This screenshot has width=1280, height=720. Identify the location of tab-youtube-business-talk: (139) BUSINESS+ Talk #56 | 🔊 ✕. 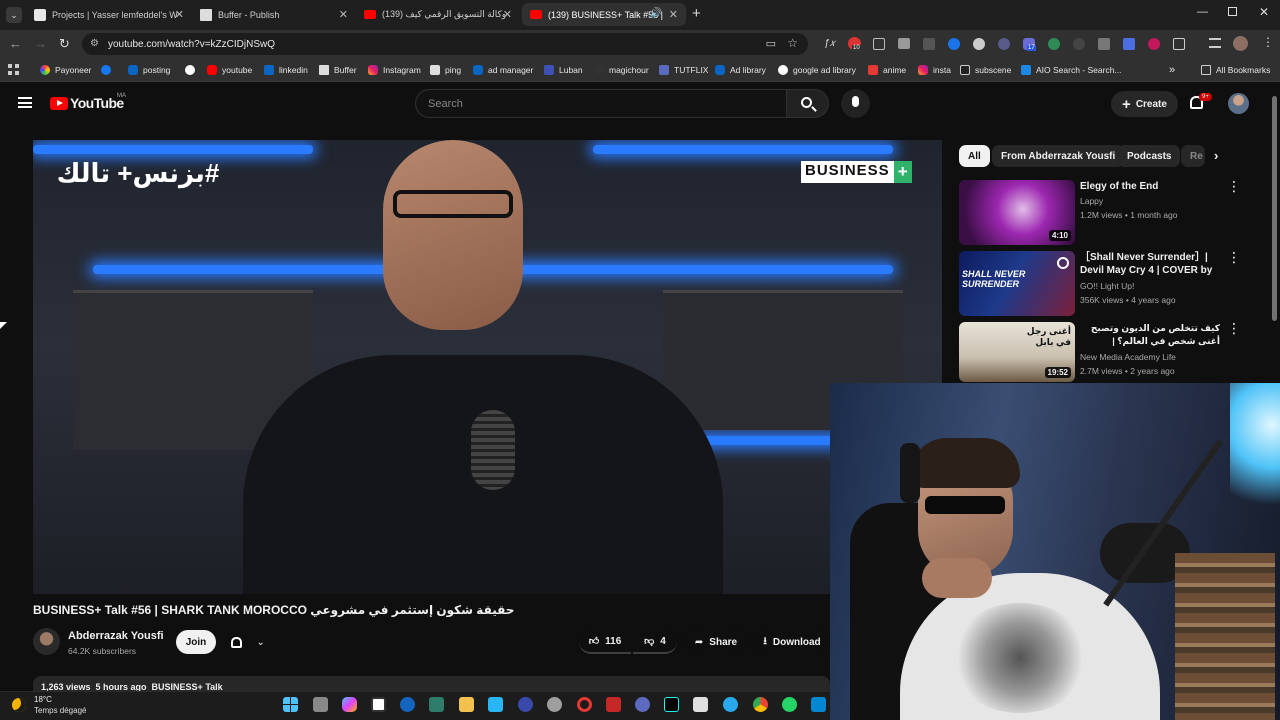
(604, 14).